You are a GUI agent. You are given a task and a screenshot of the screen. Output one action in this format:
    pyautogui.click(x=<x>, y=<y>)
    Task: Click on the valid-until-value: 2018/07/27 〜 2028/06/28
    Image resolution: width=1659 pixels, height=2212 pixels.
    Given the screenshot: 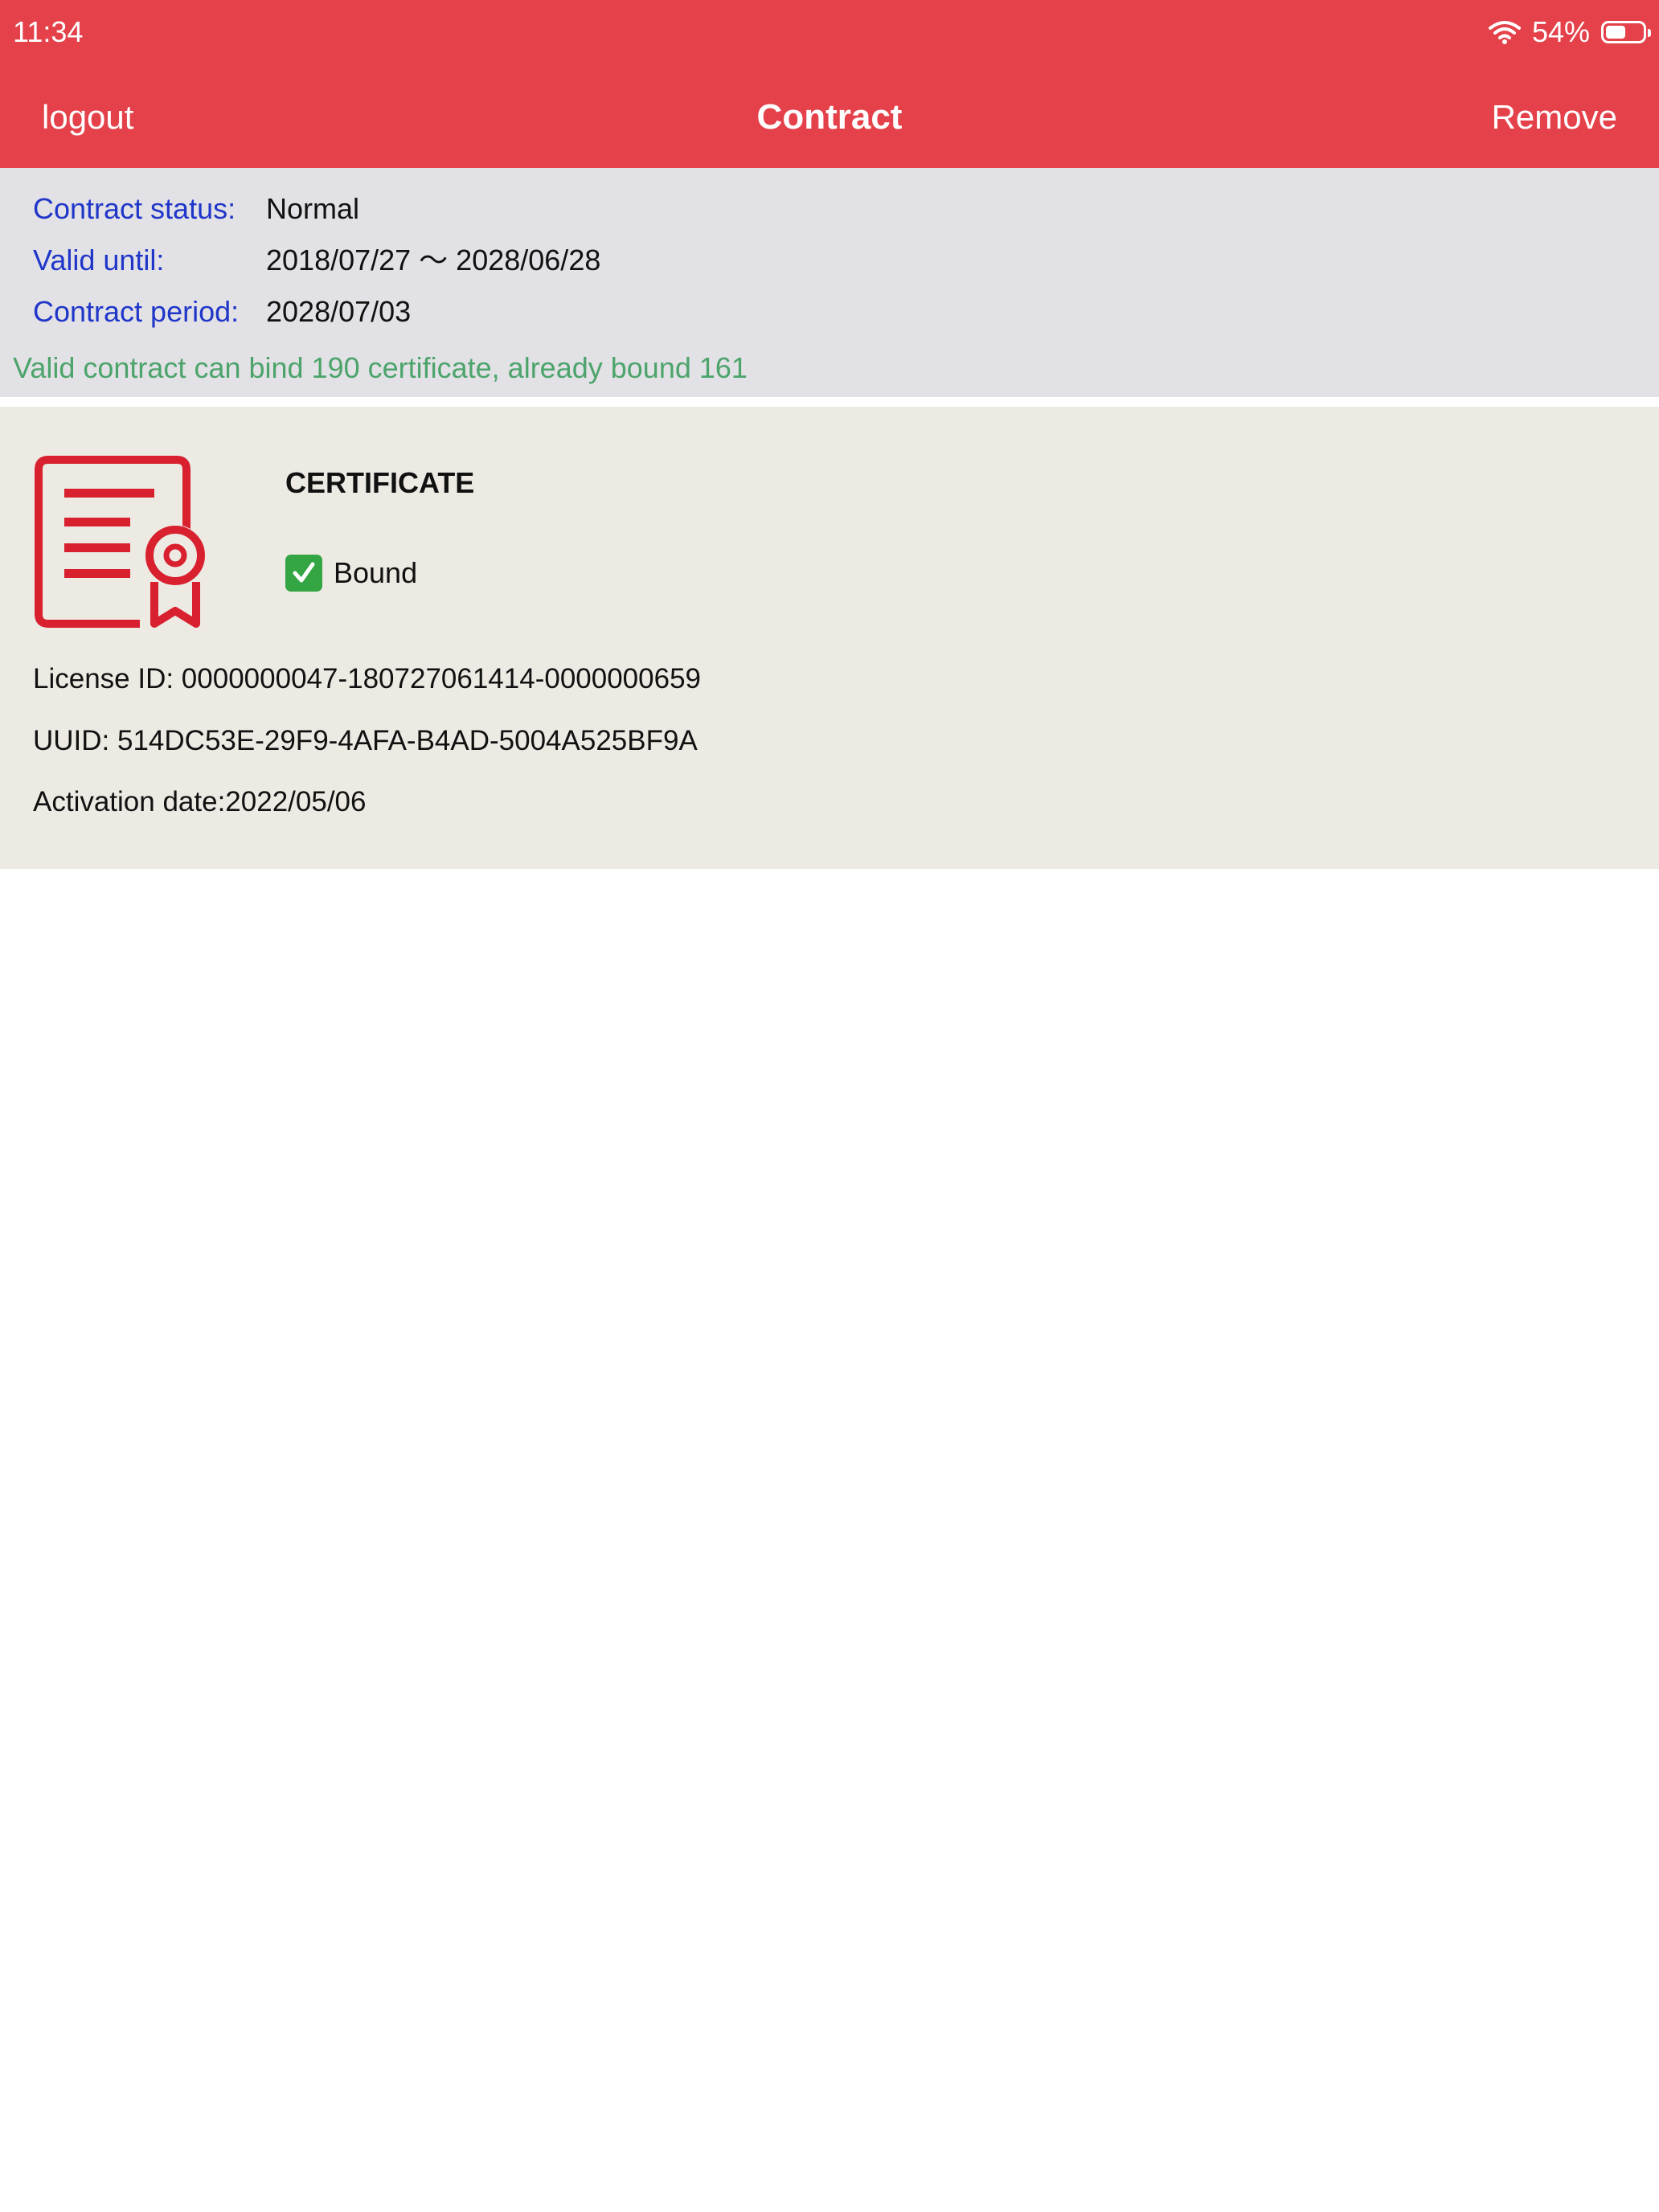 What is the action you would take?
    pyautogui.click(x=433, y=260)
    